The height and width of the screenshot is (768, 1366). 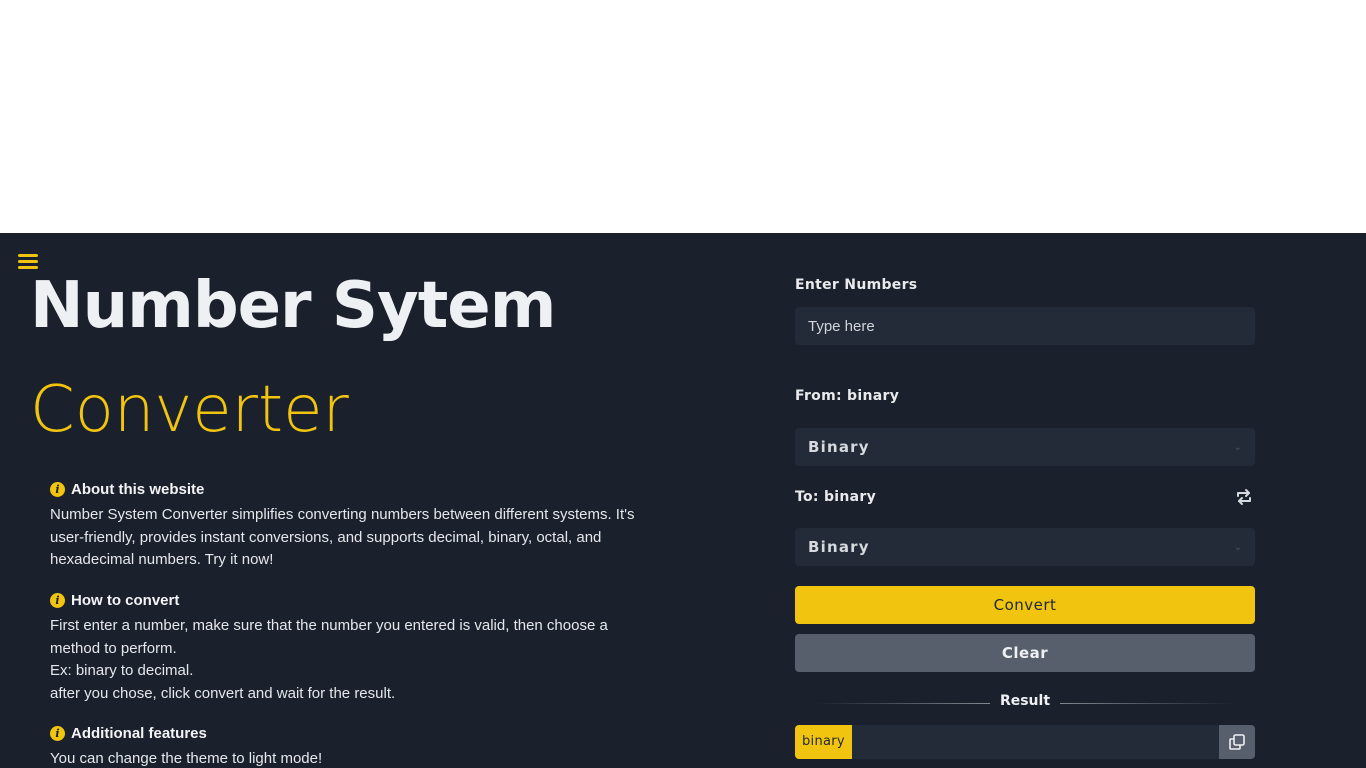 What do you see at coordinates (186, 758) in the screenshot?
I see `info-paragraph: You can change the theme to light mode!` at bounding box center [186, 758].